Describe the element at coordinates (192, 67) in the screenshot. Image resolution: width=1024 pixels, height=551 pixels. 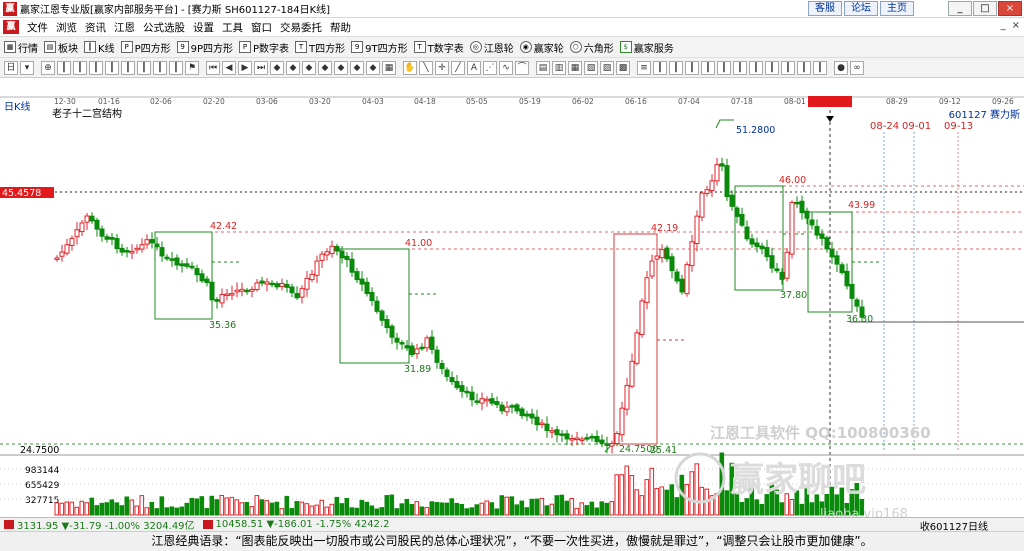
I see `flag-icon: ⚑` at that location.